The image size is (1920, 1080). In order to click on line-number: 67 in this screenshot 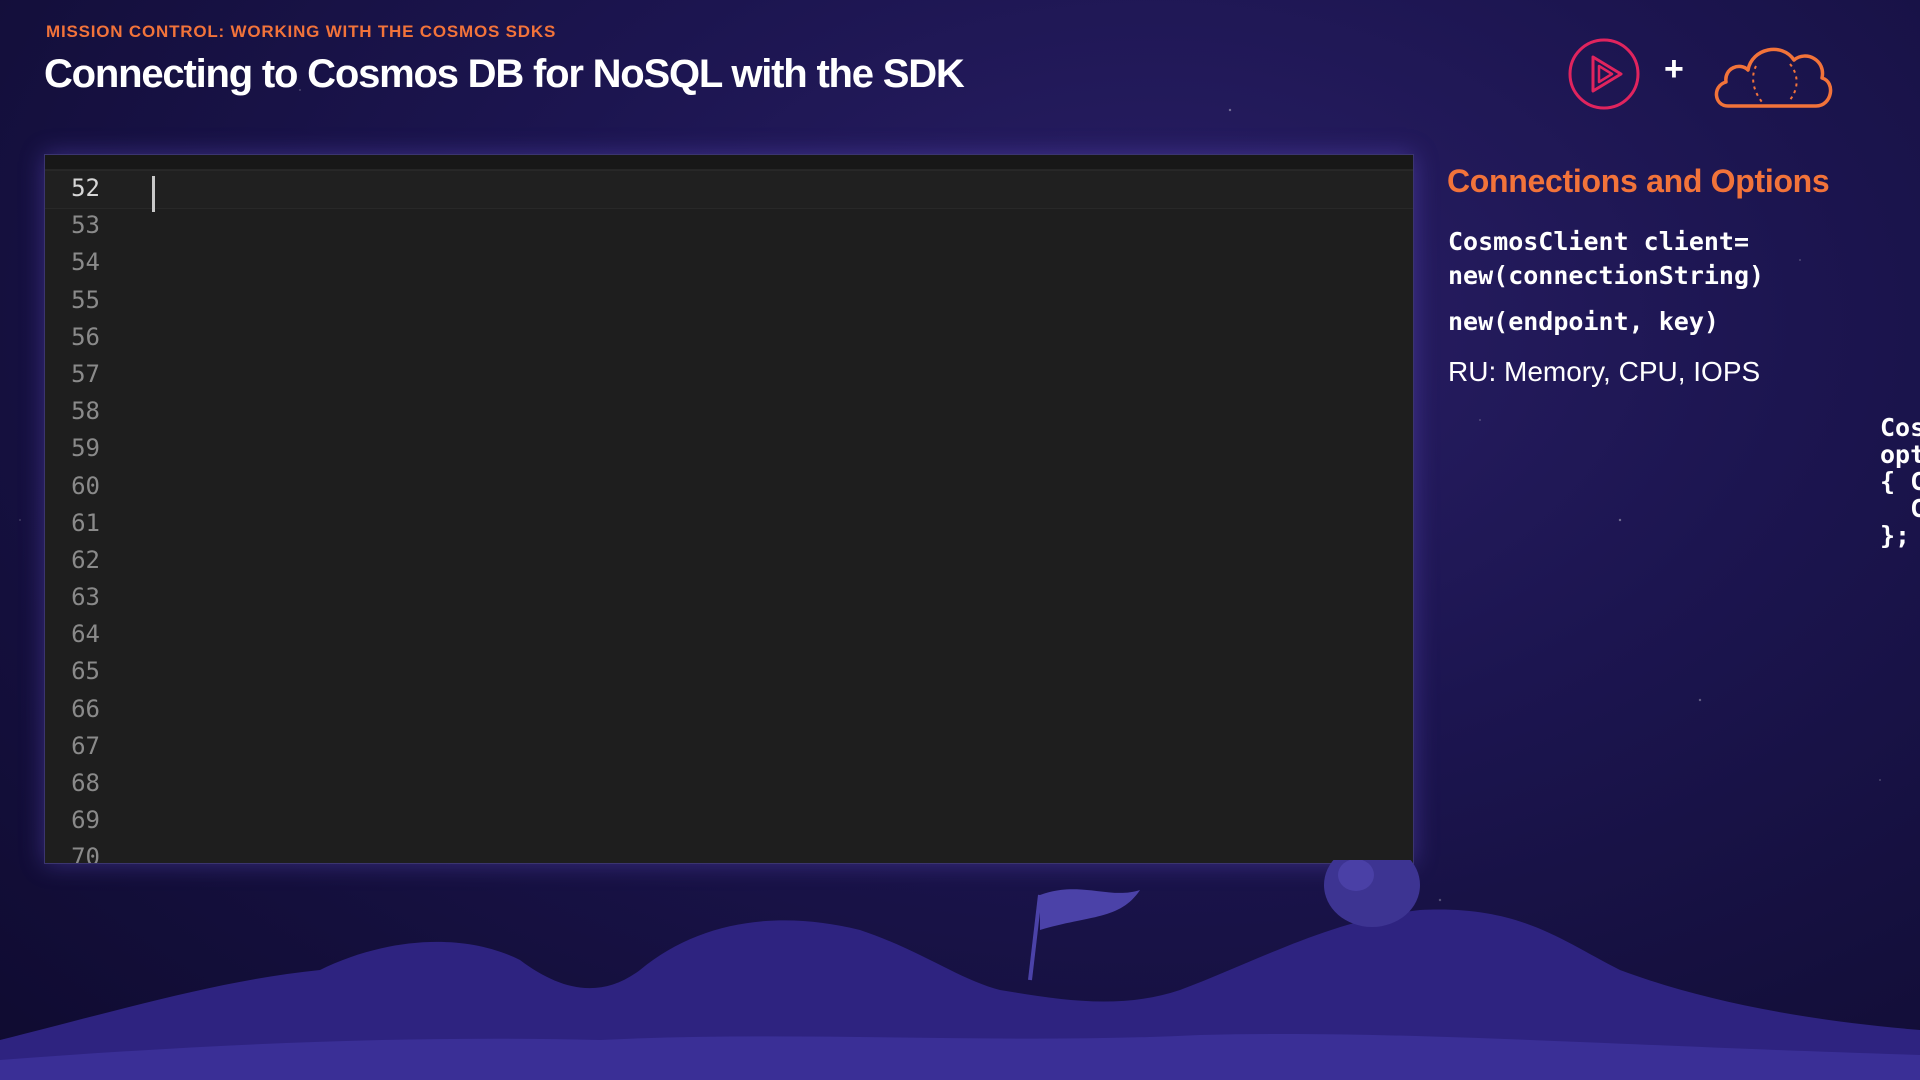, I will do `click(85, 745)`.